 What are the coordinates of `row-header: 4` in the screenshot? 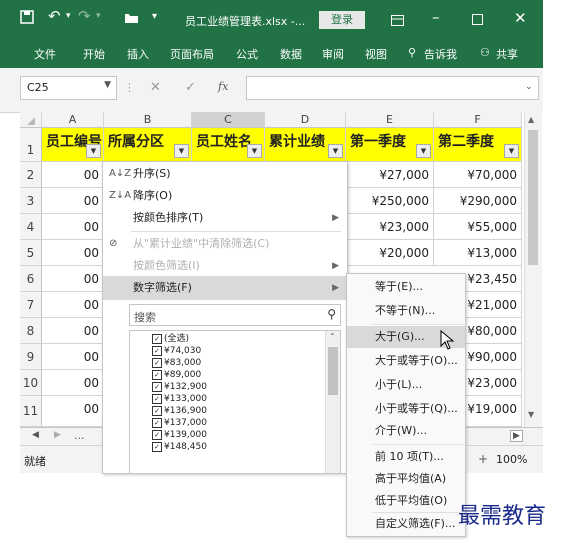 It's located at (31, 227).